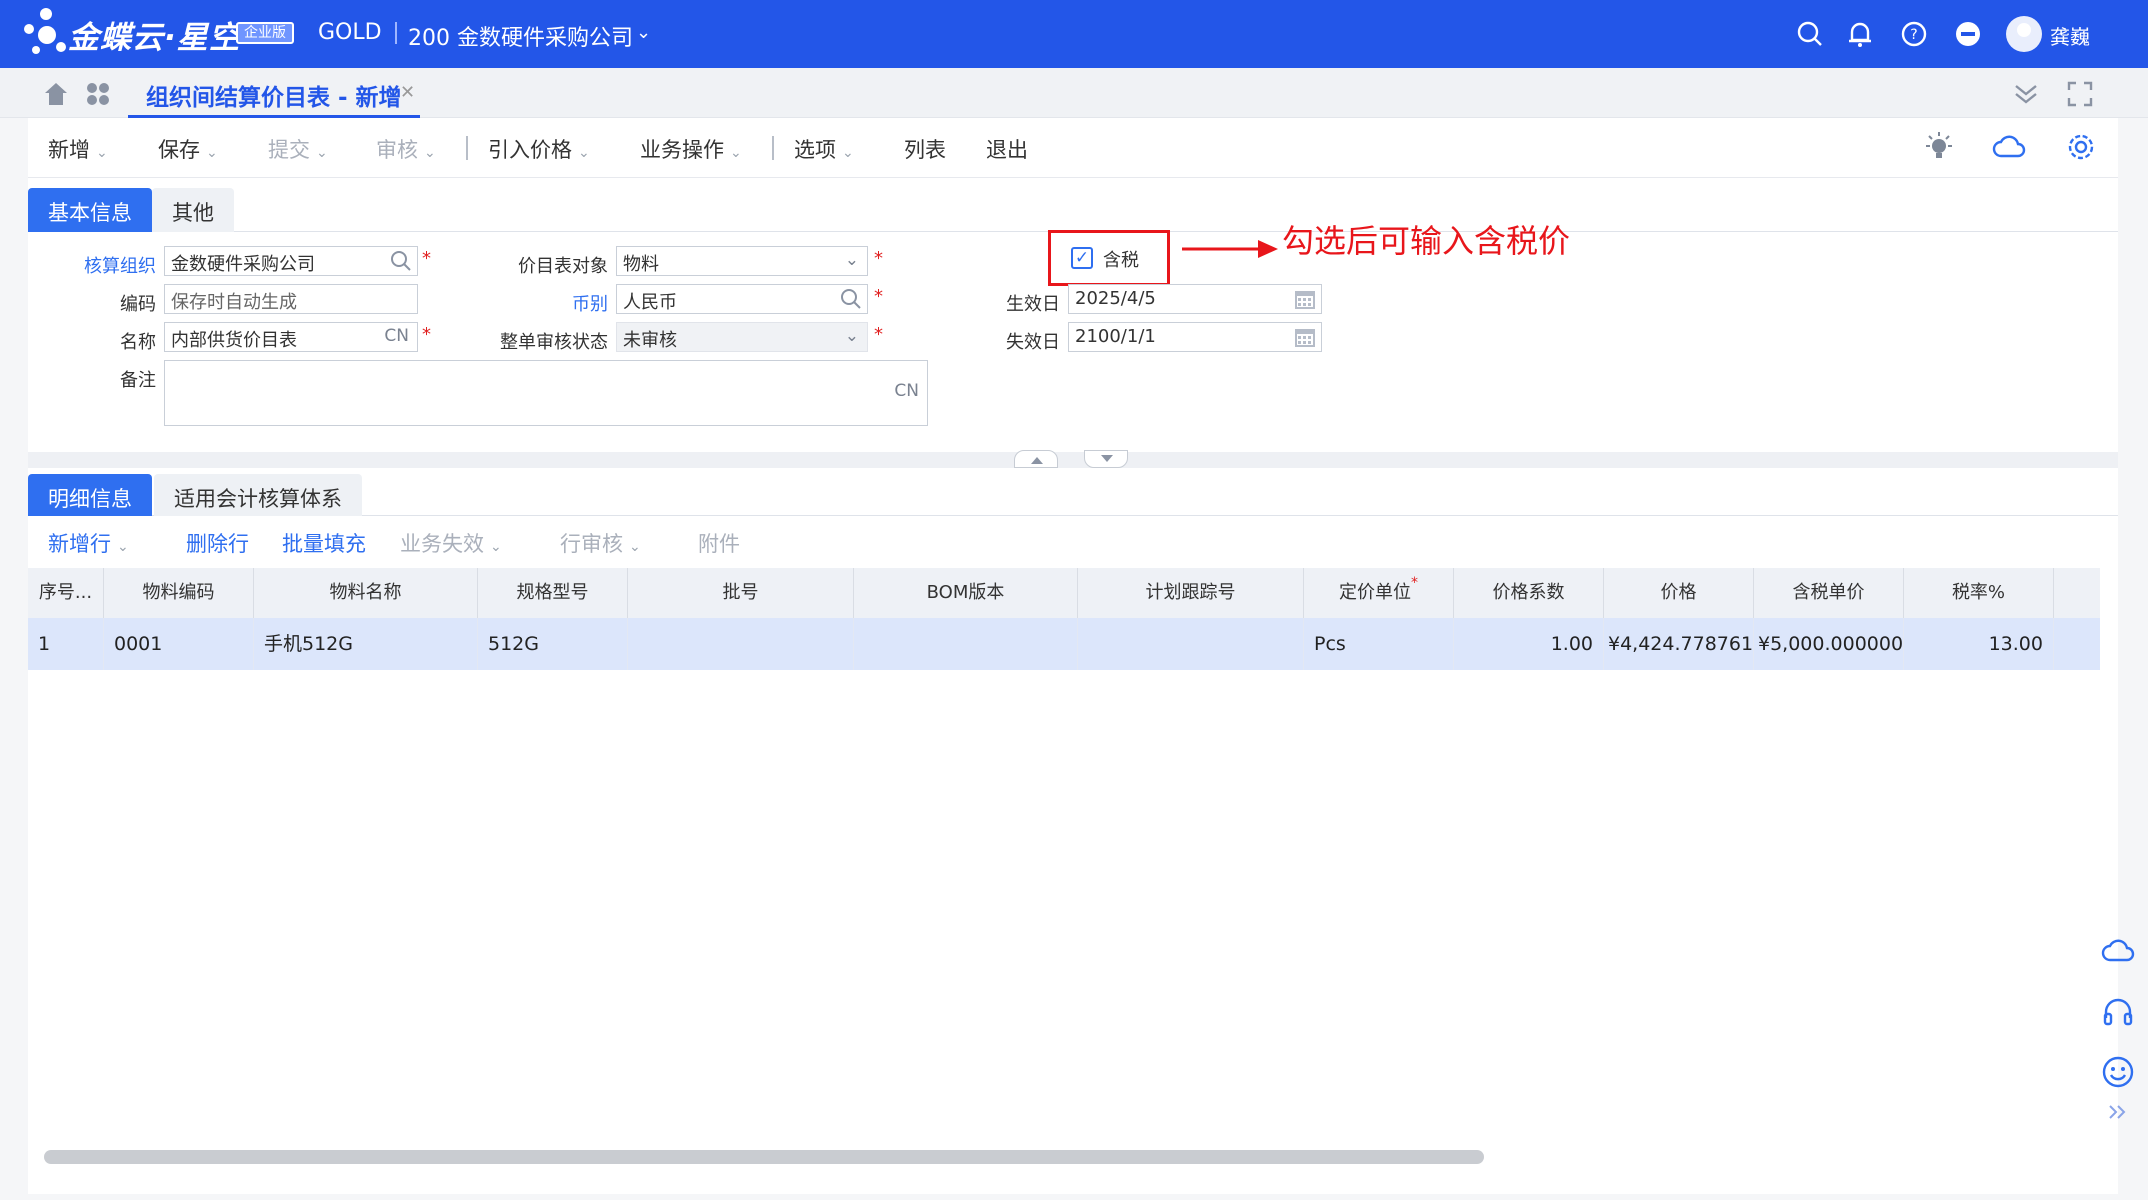 The height and width of the screenshot is (1200, 2148). Describe the element at coordinates (98, 94) in the screenshot. I see `apps-icon` at that location.